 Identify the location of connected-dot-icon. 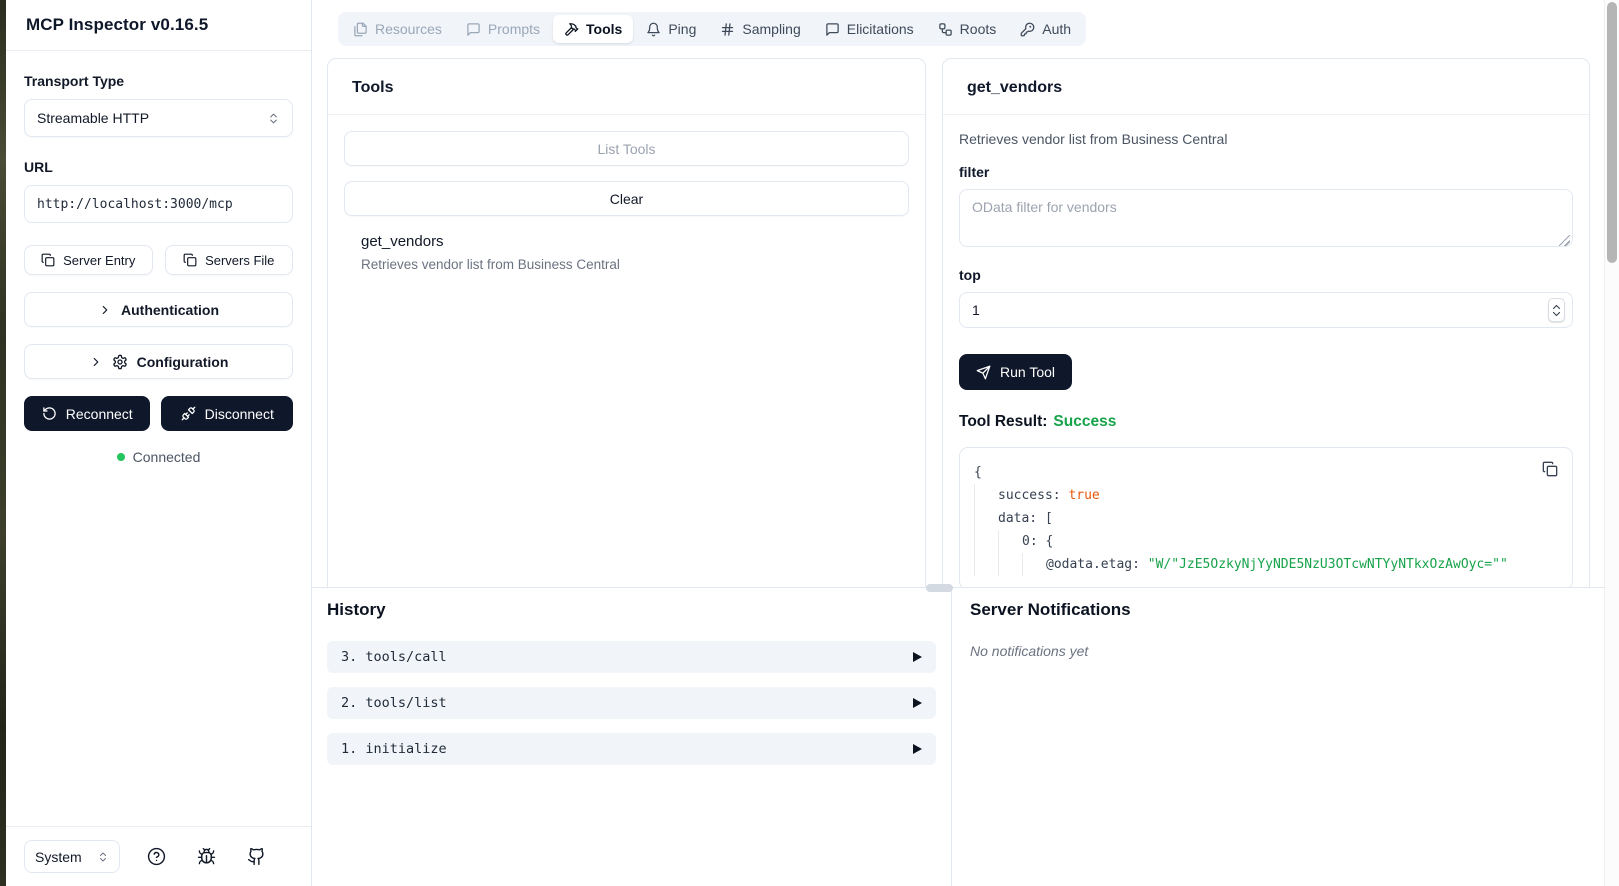
(120, 457).